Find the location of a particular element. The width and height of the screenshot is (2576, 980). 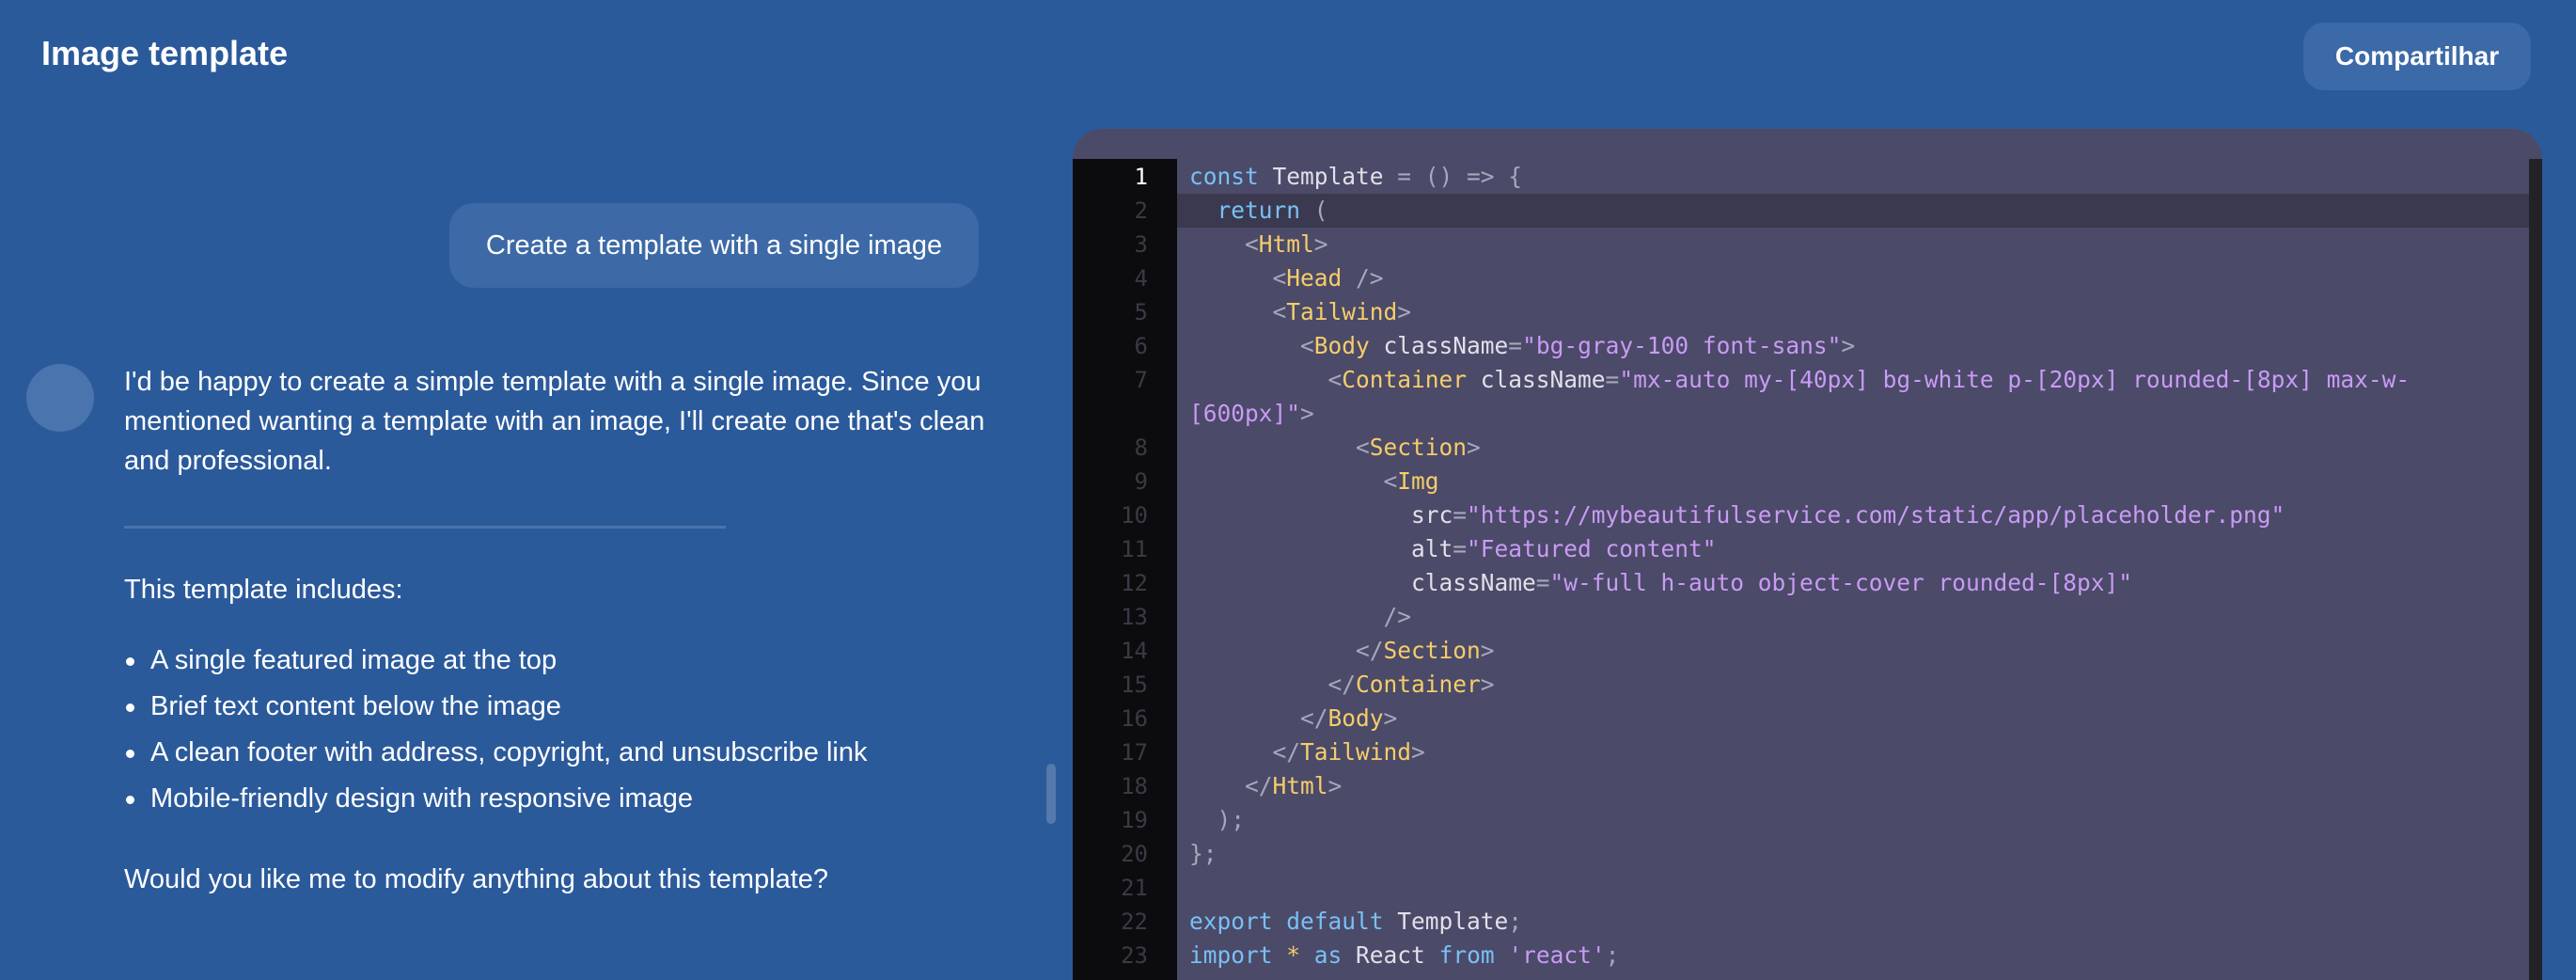

line-number: 12 is located at coordinates (1135, 583).